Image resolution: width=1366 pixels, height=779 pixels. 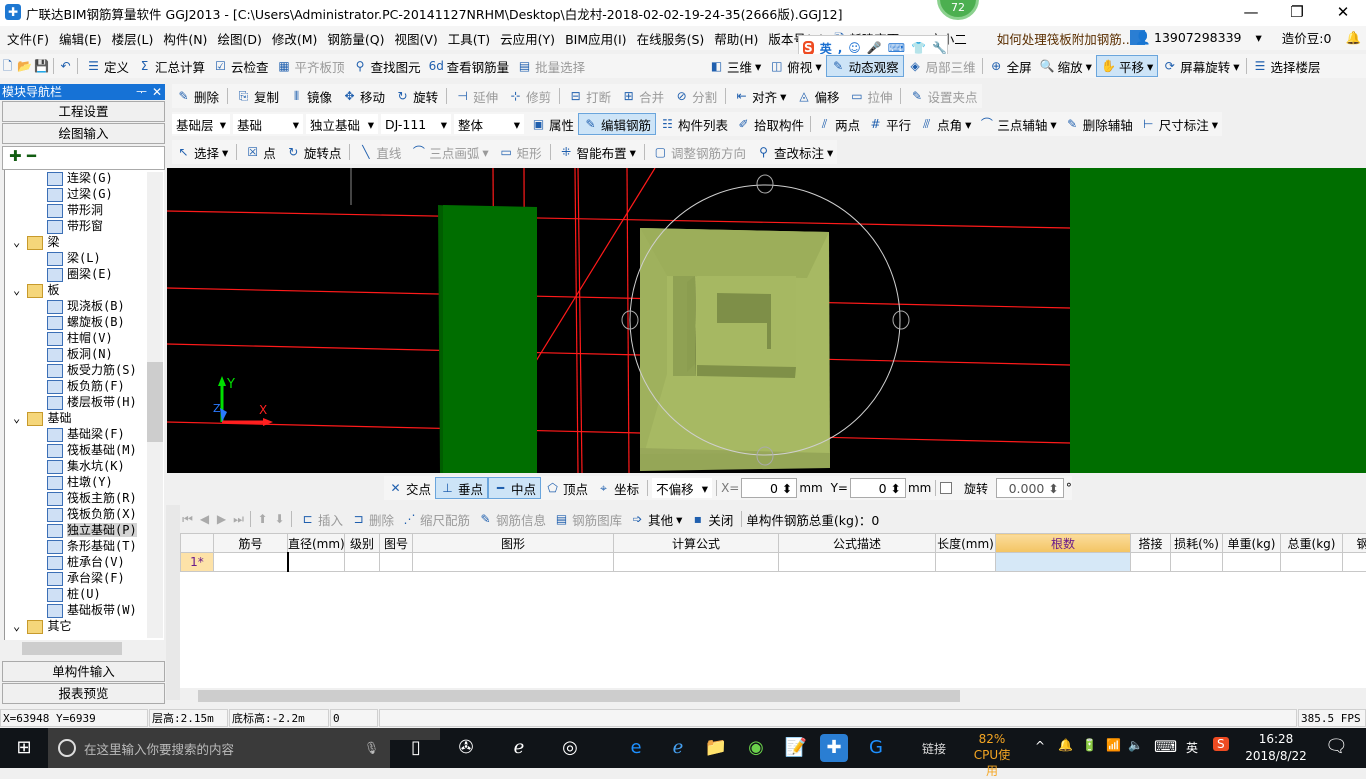 I want to click on notification-badge: 72, so click(x=958, y=10).